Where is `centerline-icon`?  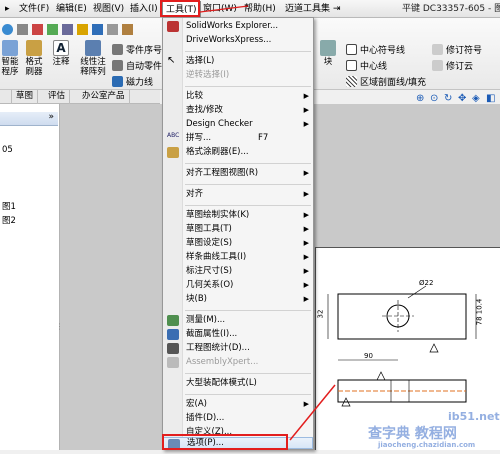
centerline-icon is located at coordinates (351, 65).